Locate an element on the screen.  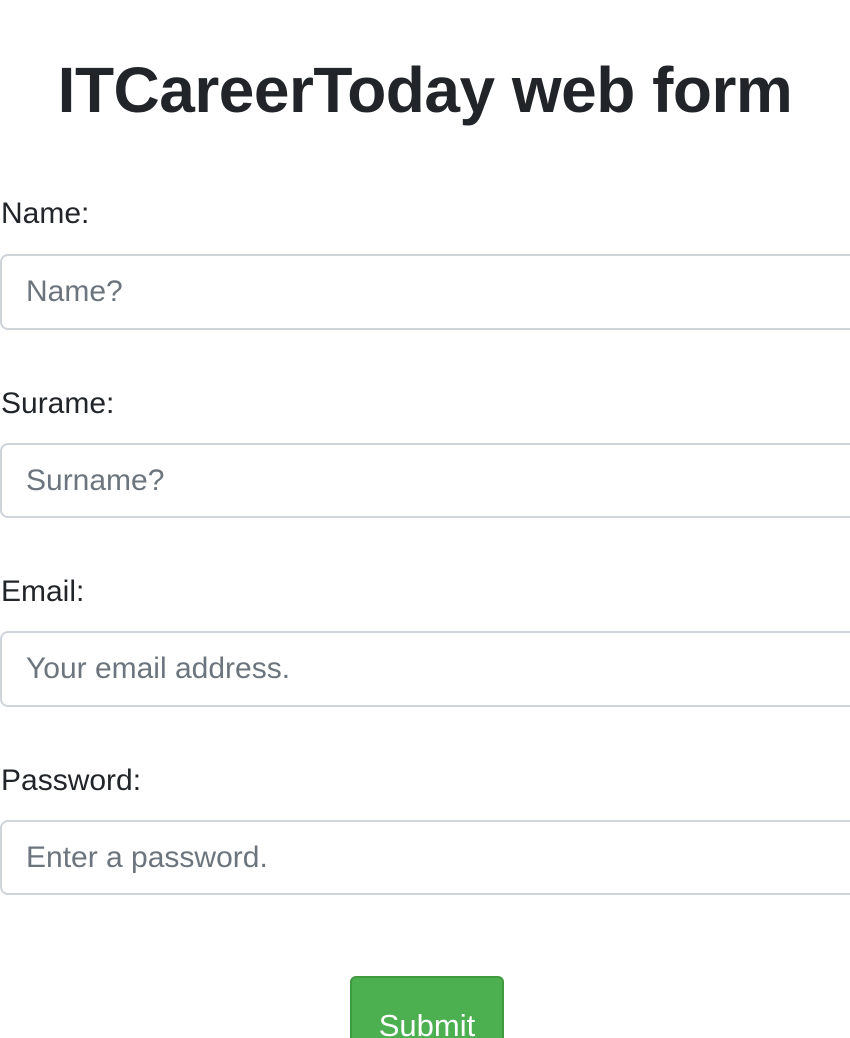
submit-button: Submit is located at coordinates (427, 1007).